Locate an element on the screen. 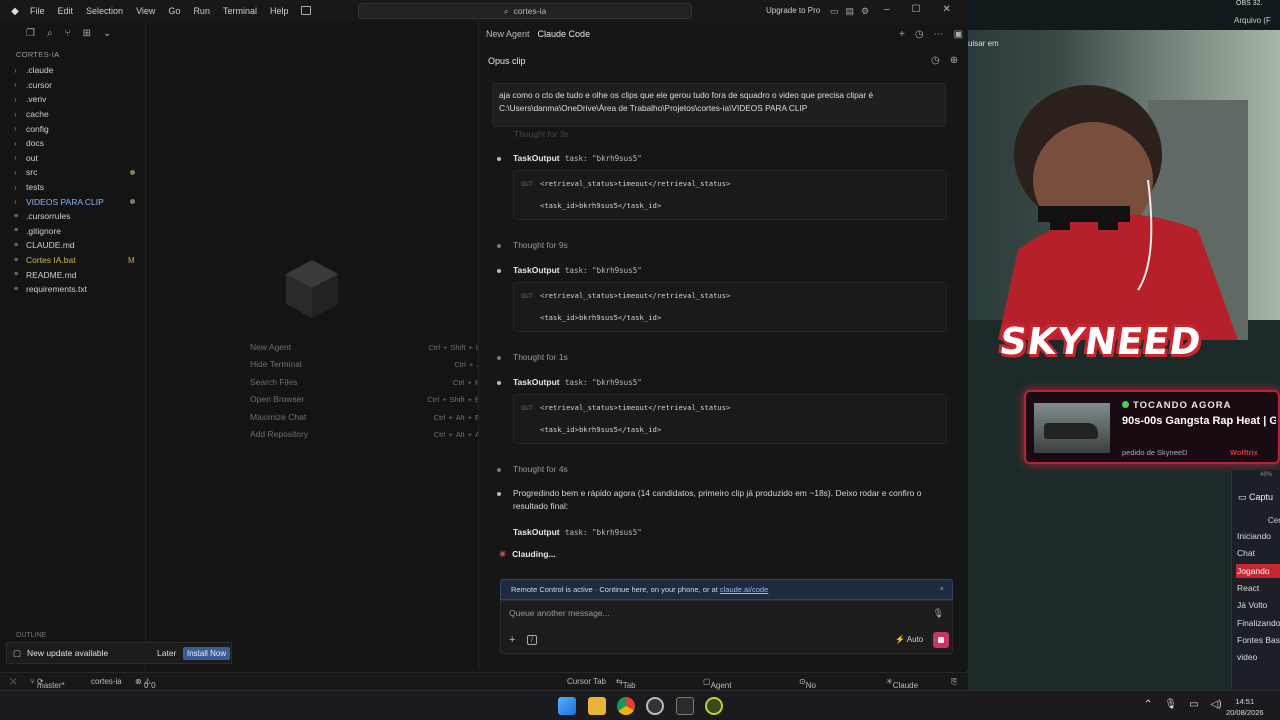  maximize-icon: ☐ is located at coordinates (916, 9).